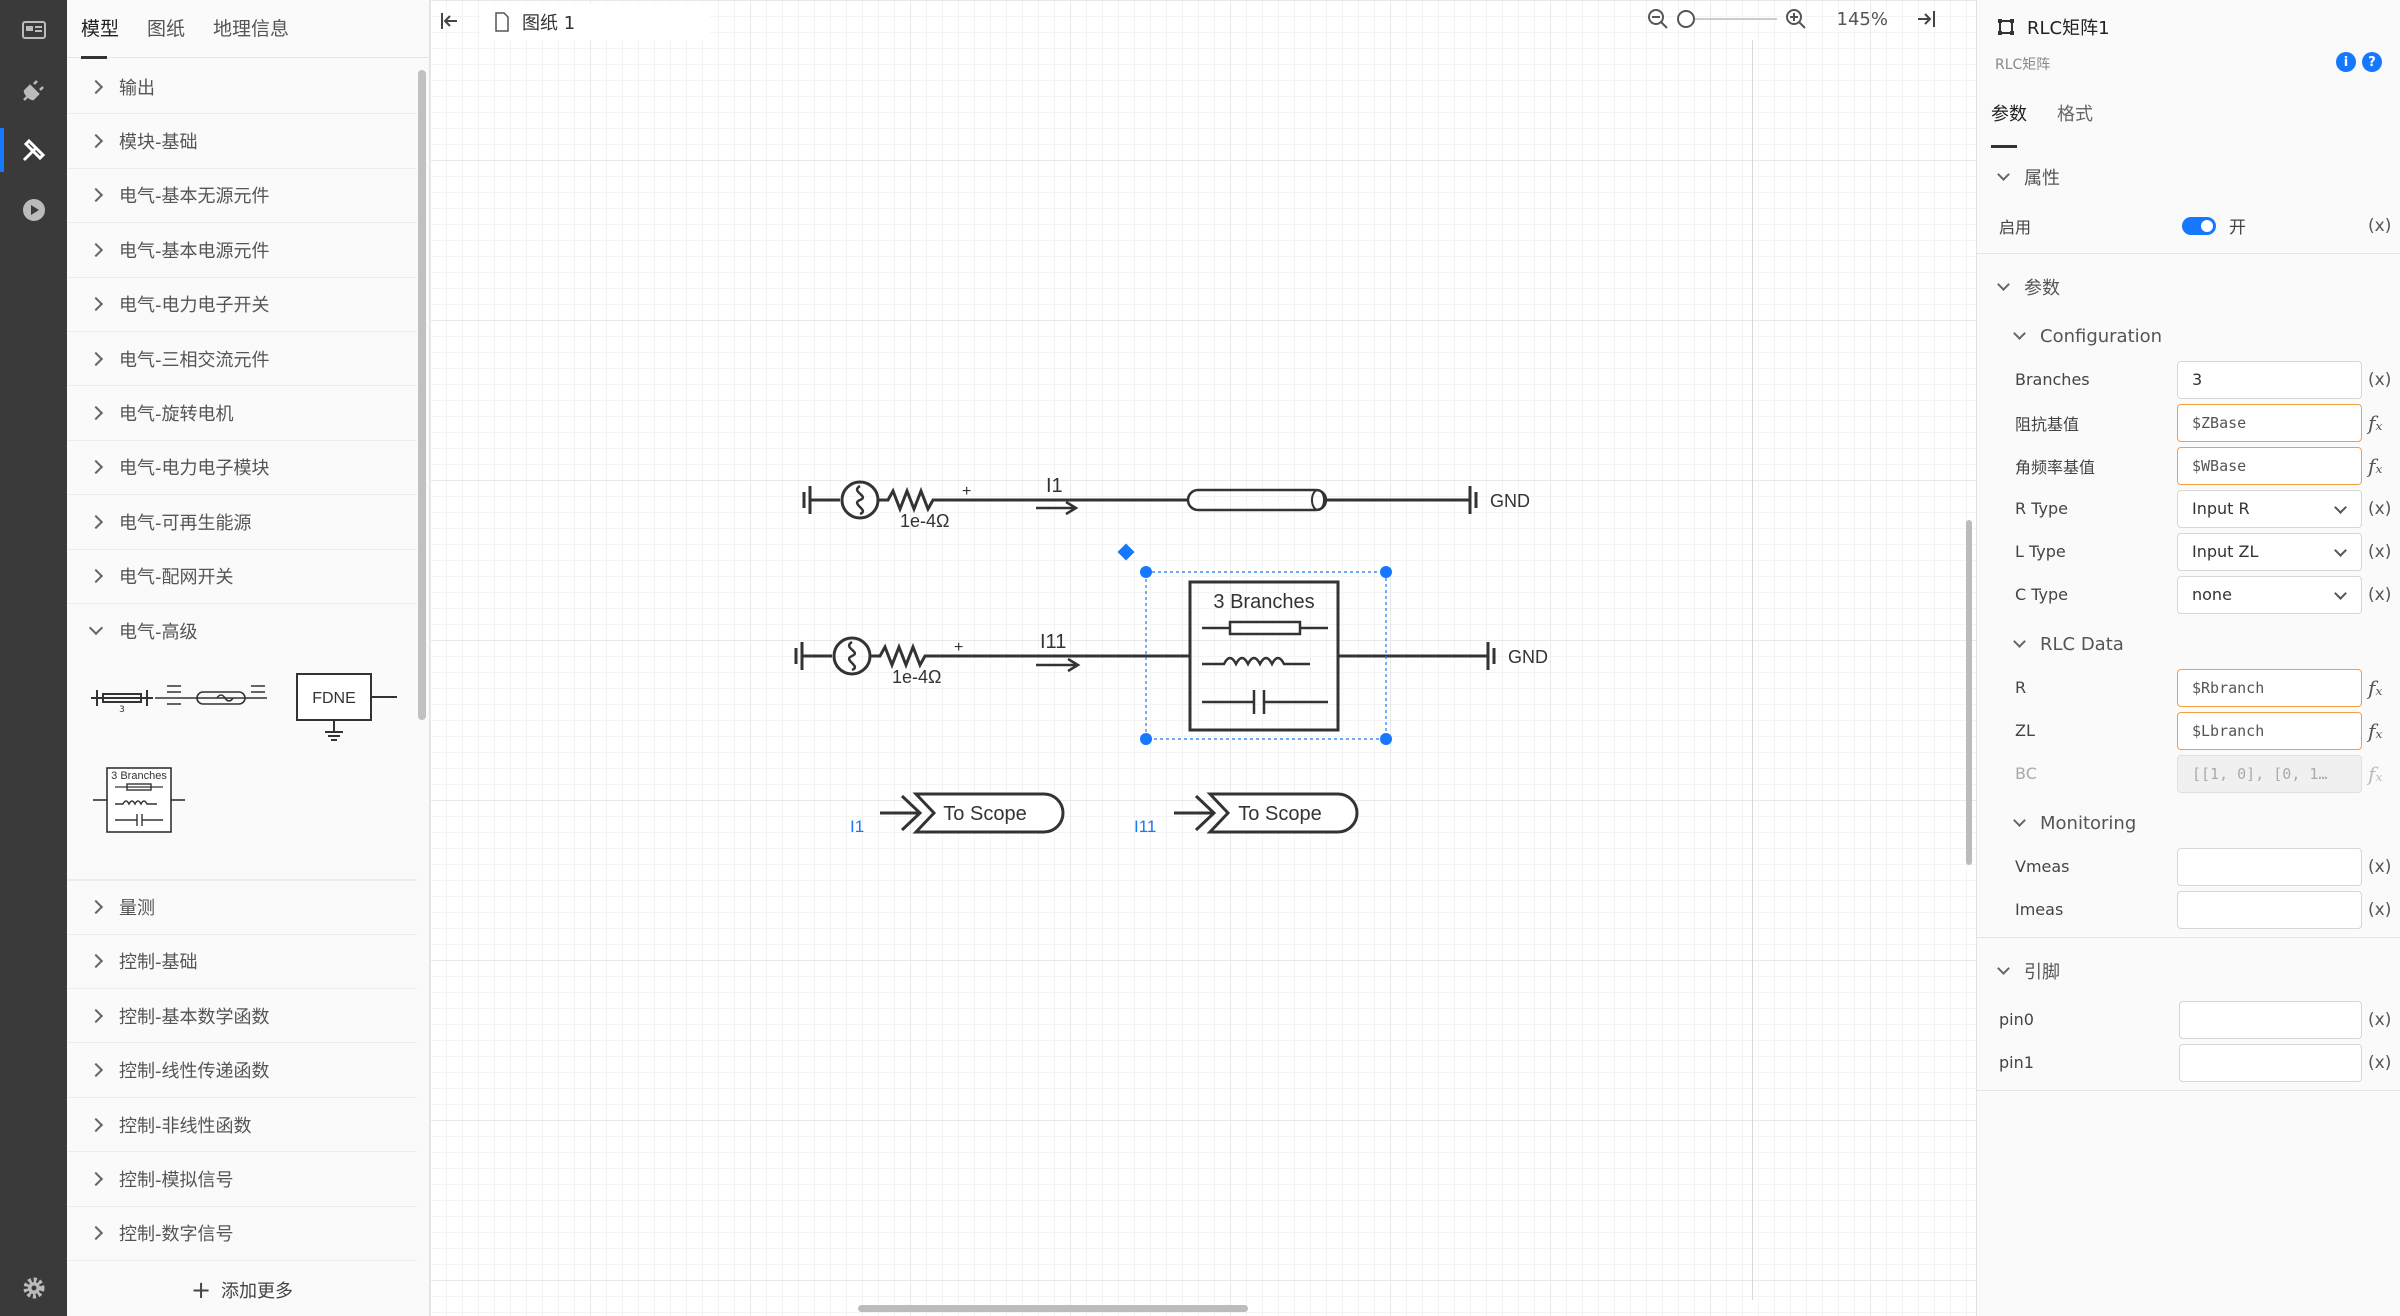  What do you see at coordinates (2088, 823) in the screenshot?
I see `subsection-label: Monitoring` at bounding box center [2088, 823].